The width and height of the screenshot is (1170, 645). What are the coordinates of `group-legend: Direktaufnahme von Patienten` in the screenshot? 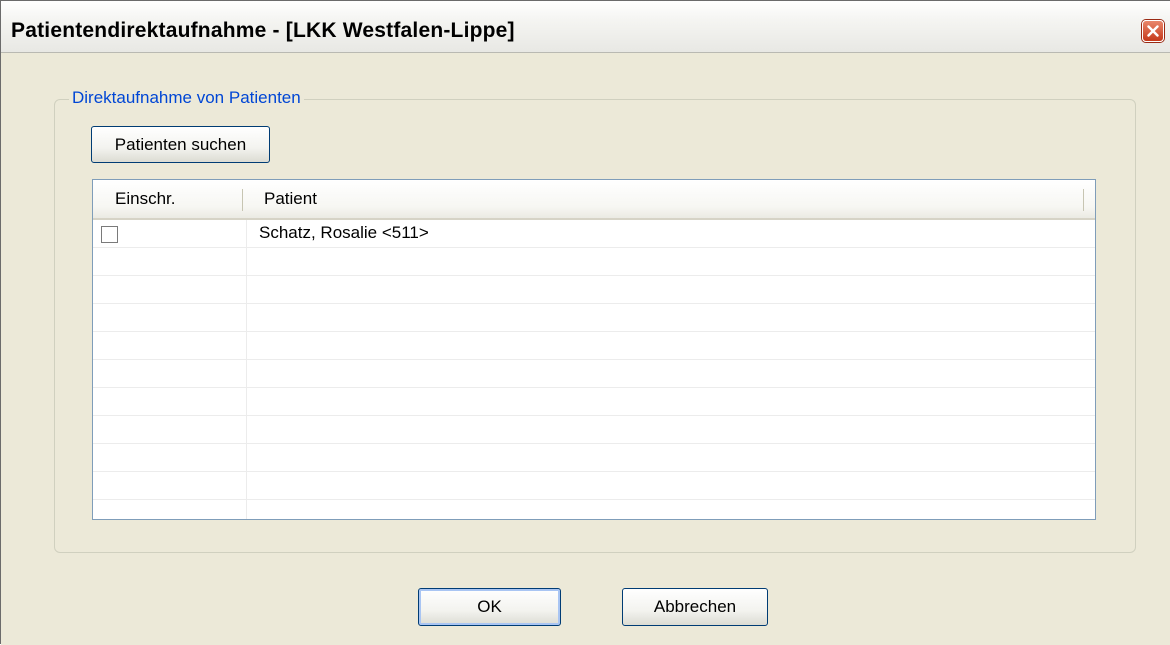 It's located at (186, 98).